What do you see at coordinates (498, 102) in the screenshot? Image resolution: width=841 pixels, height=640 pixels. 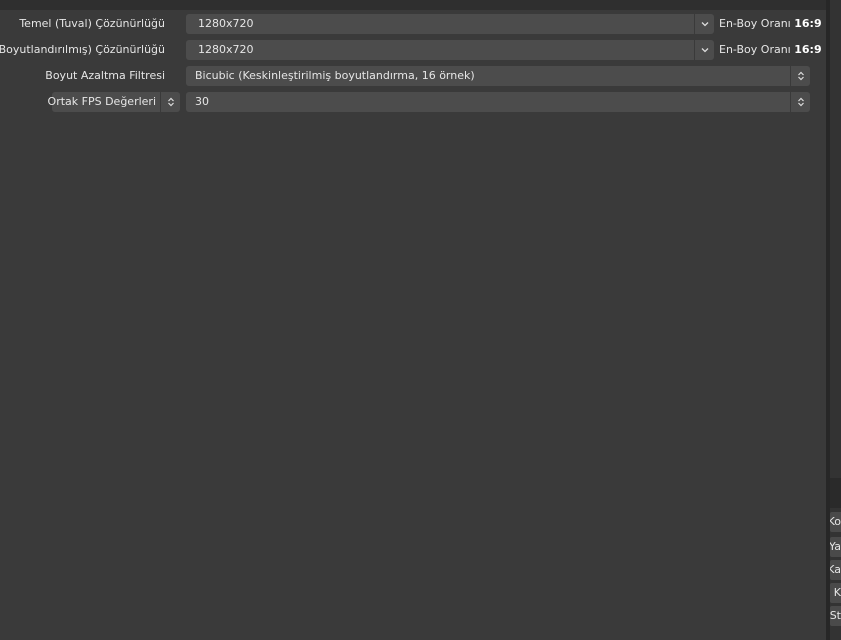 I see `fps-value-select: 30` at bounding box center [498, 102].